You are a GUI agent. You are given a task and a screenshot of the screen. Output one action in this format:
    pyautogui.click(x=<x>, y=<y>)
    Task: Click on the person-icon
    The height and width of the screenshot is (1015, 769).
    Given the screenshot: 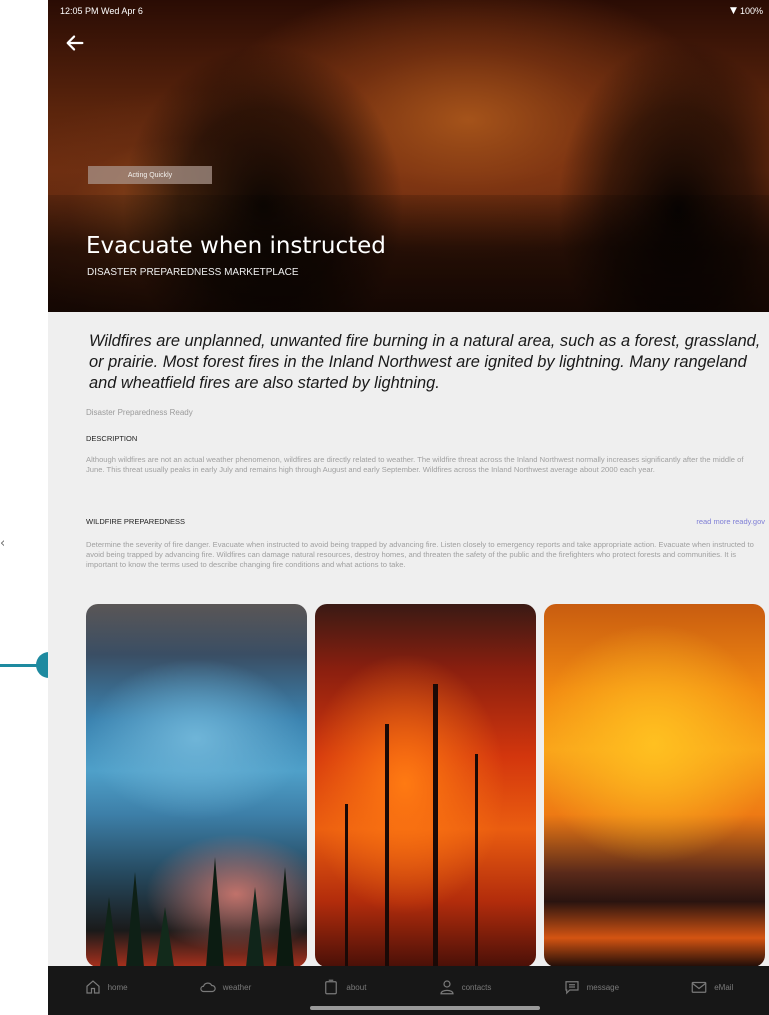 What is the action you would take?
    pyautogui.click(x=447, y=987)
    